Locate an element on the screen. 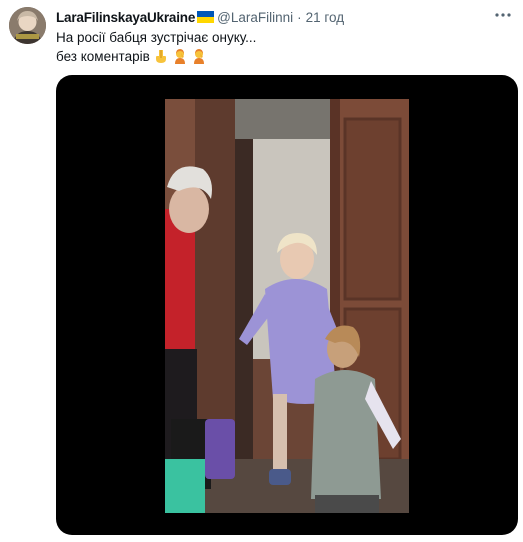 The image size is (523, 542). display-name: LaraFilinskayaUkraine is located at coordinates (125, 17).